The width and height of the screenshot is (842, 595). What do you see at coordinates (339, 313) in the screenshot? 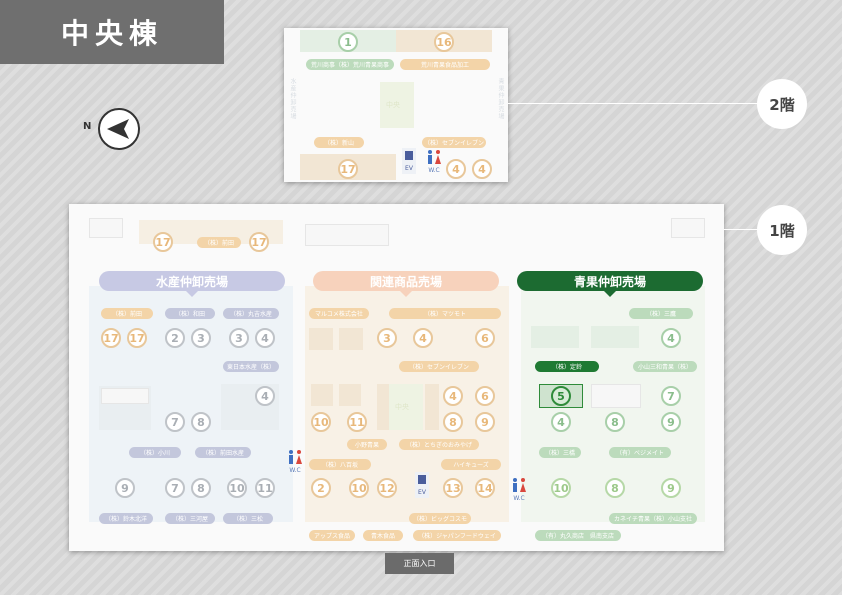
I see `kanren-tenant-label: マルコメ株式会社` at bounding box center [339, 313].